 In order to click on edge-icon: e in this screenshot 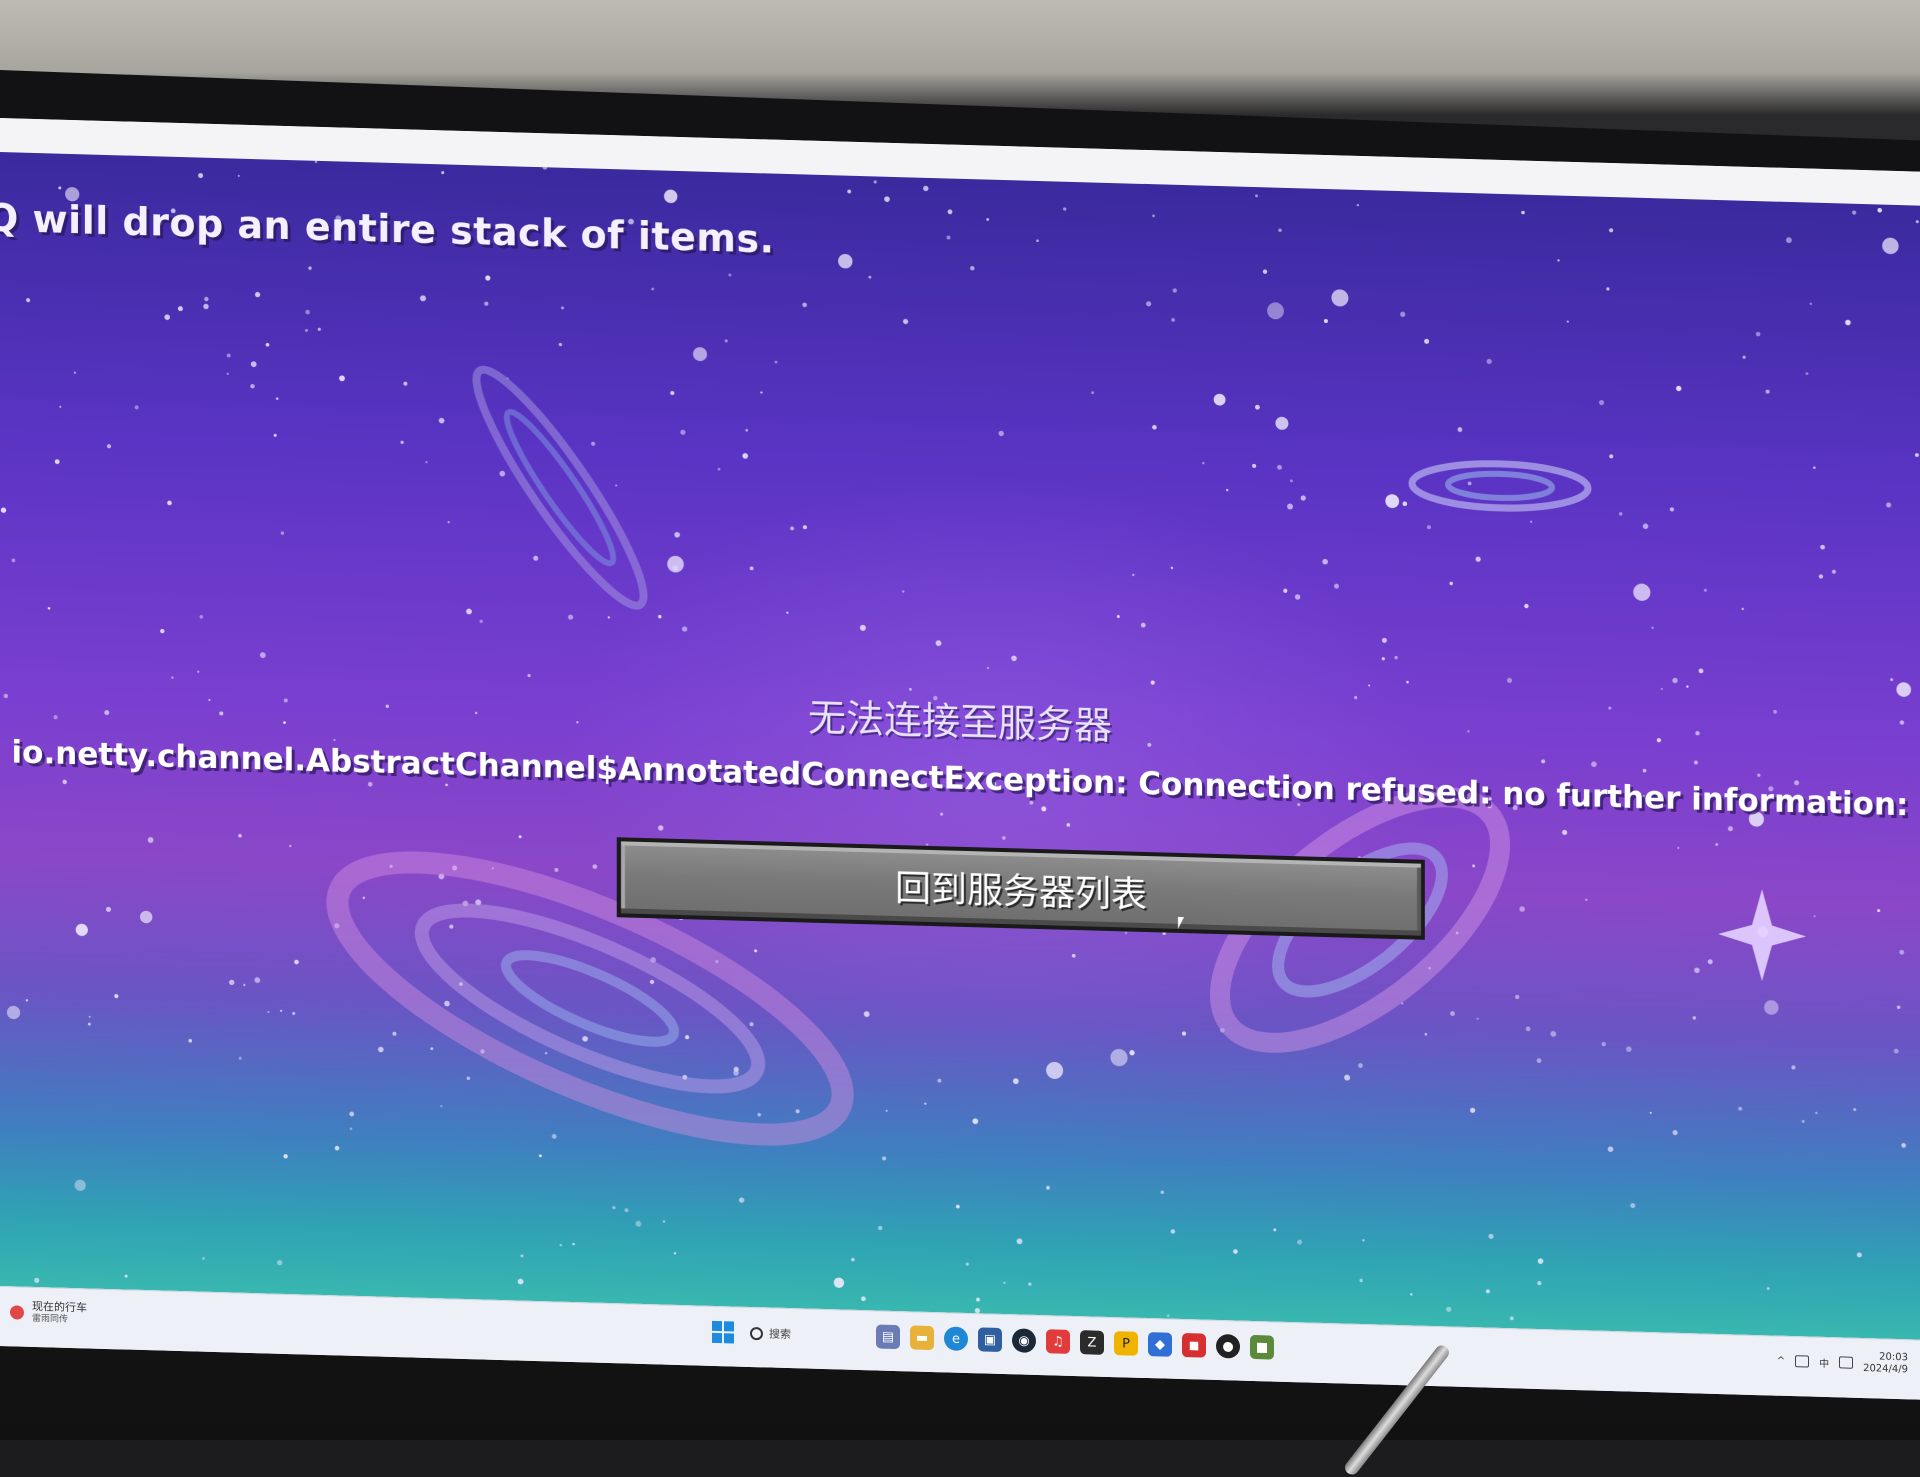, I will do `click(956, 1339)`.